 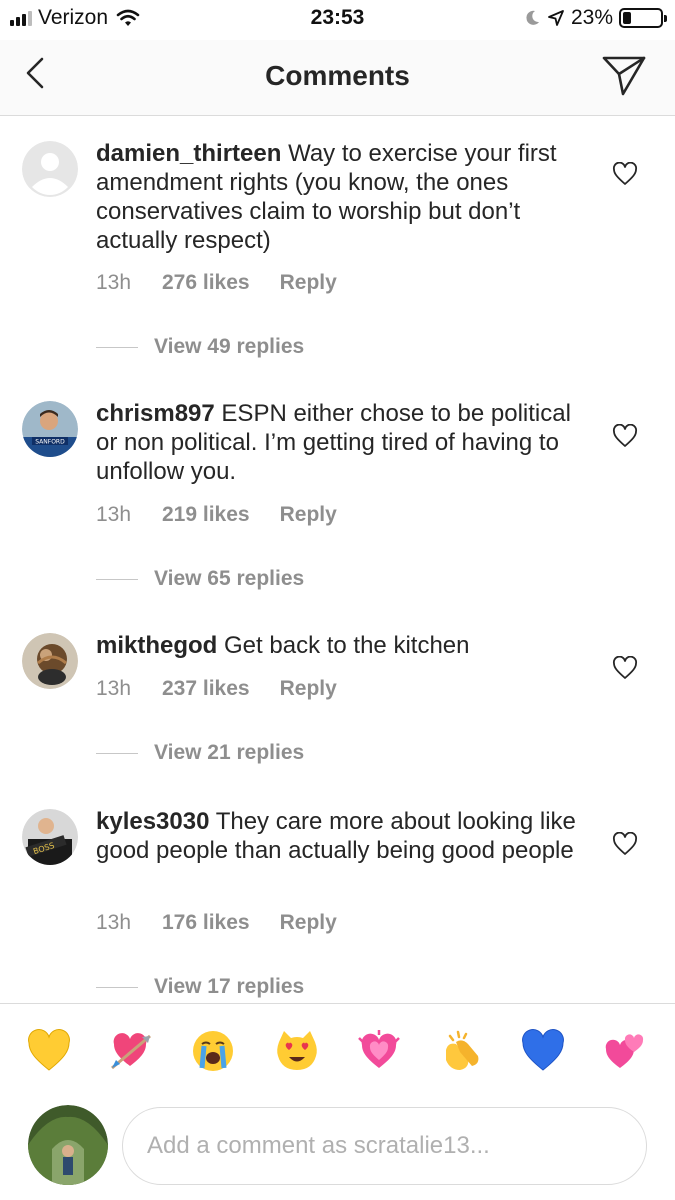 What do you see at coordinates (206, 515) in the screenshot?
I see `comment-likes: 219 likes` at bounding box center [206, 515].